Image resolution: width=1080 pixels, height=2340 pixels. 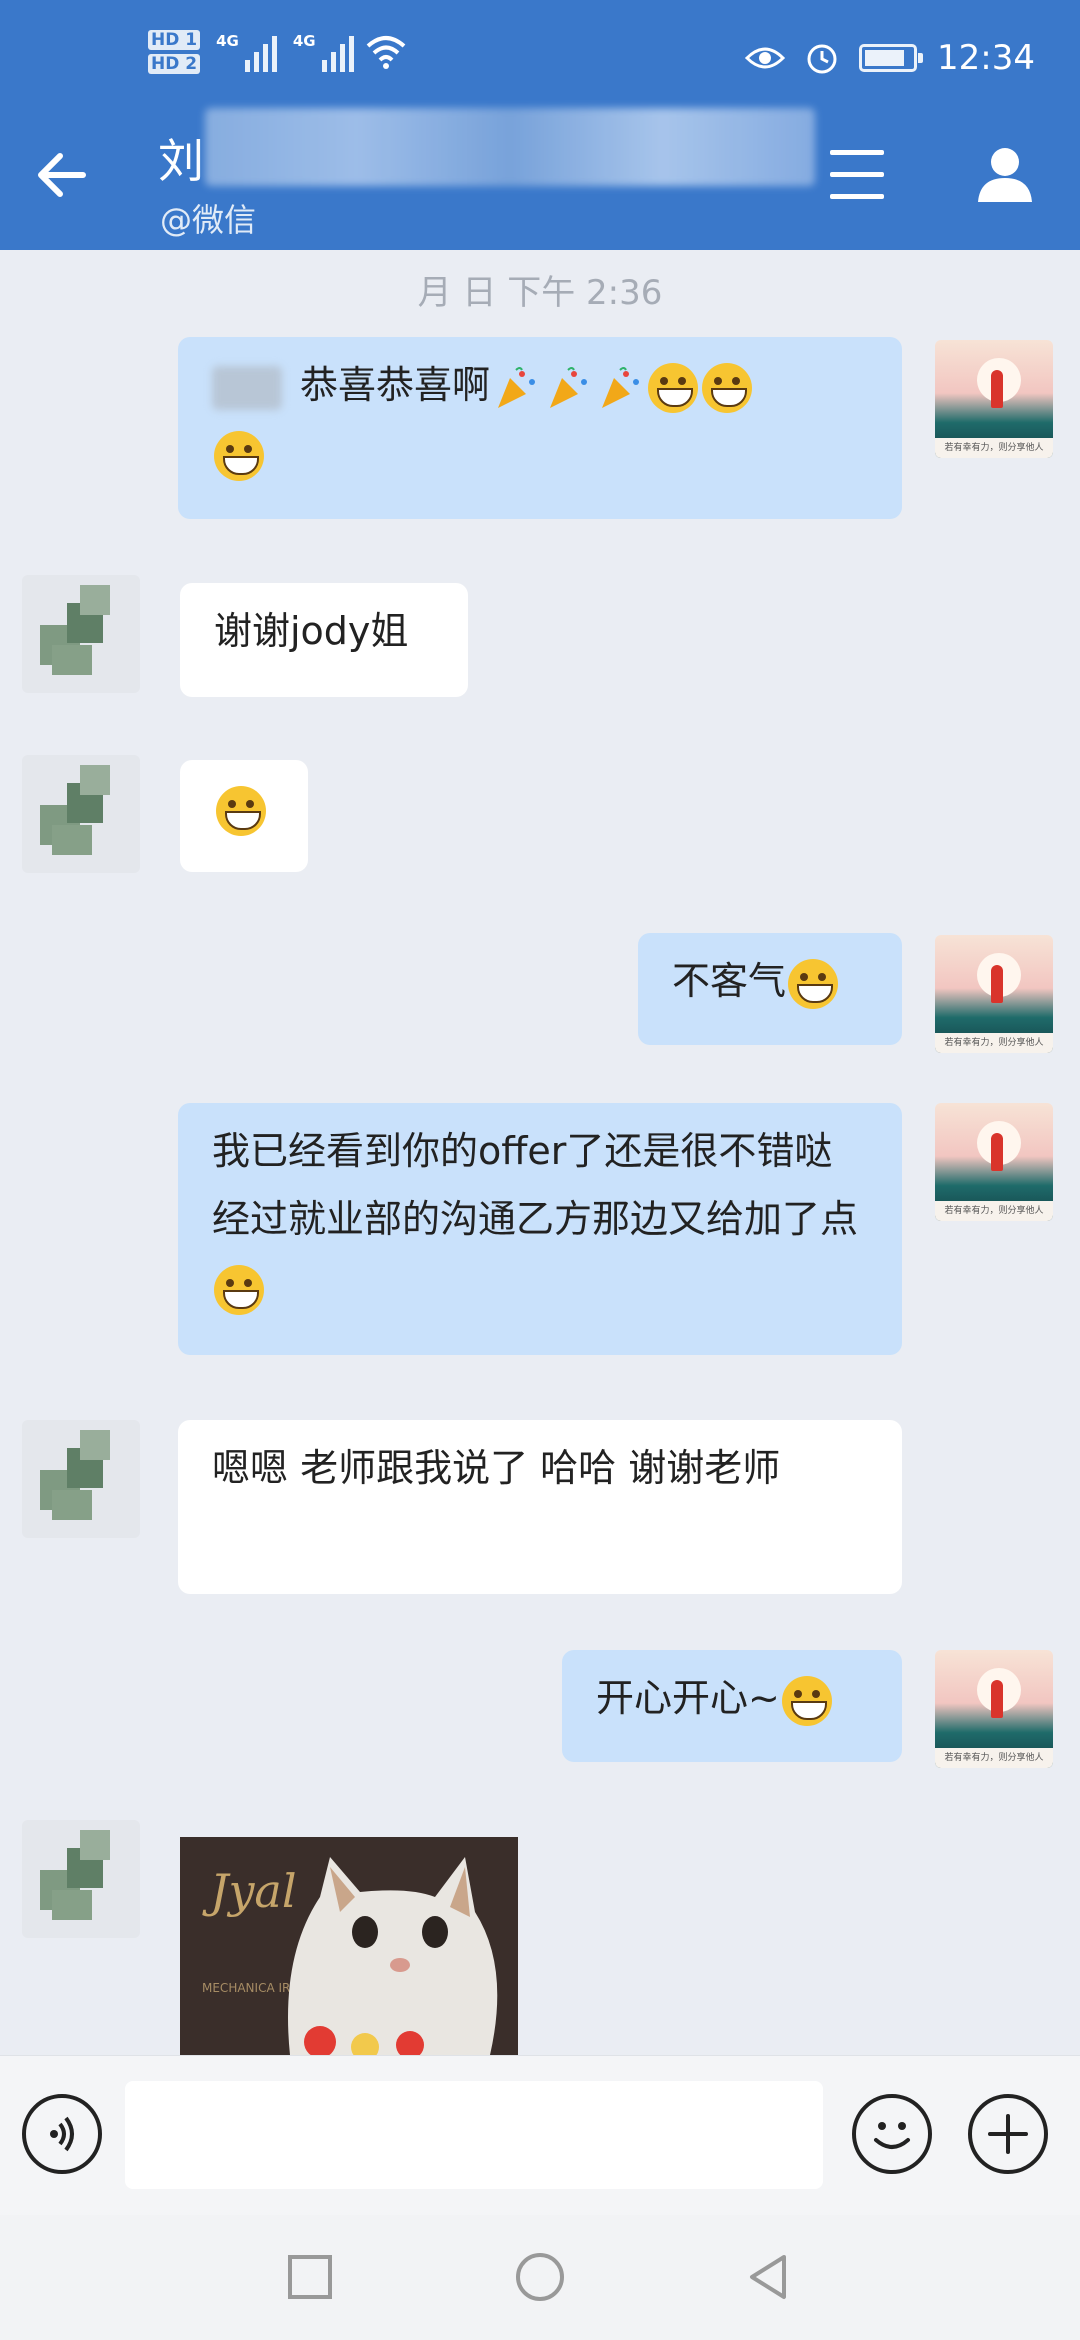 I want to click on person-icon, so click(x=1005, y=175).